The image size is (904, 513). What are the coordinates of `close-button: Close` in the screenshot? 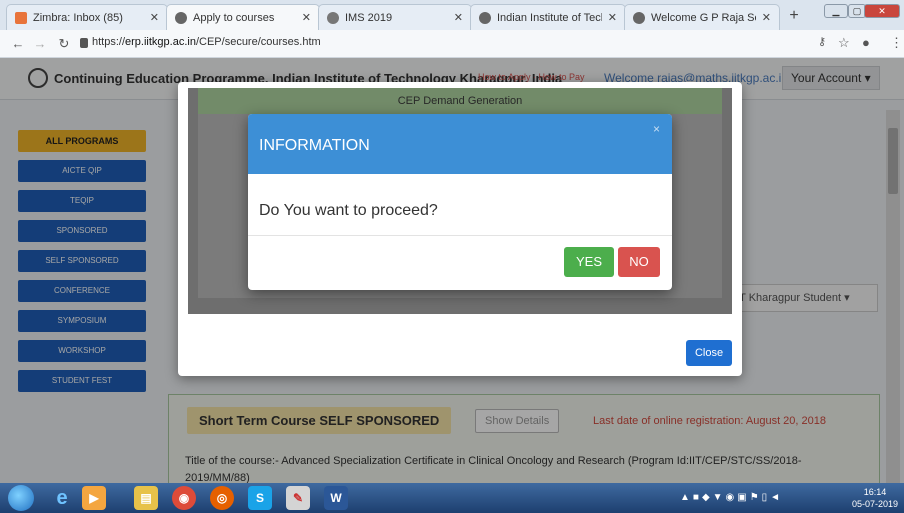 It's located at (709, 353).